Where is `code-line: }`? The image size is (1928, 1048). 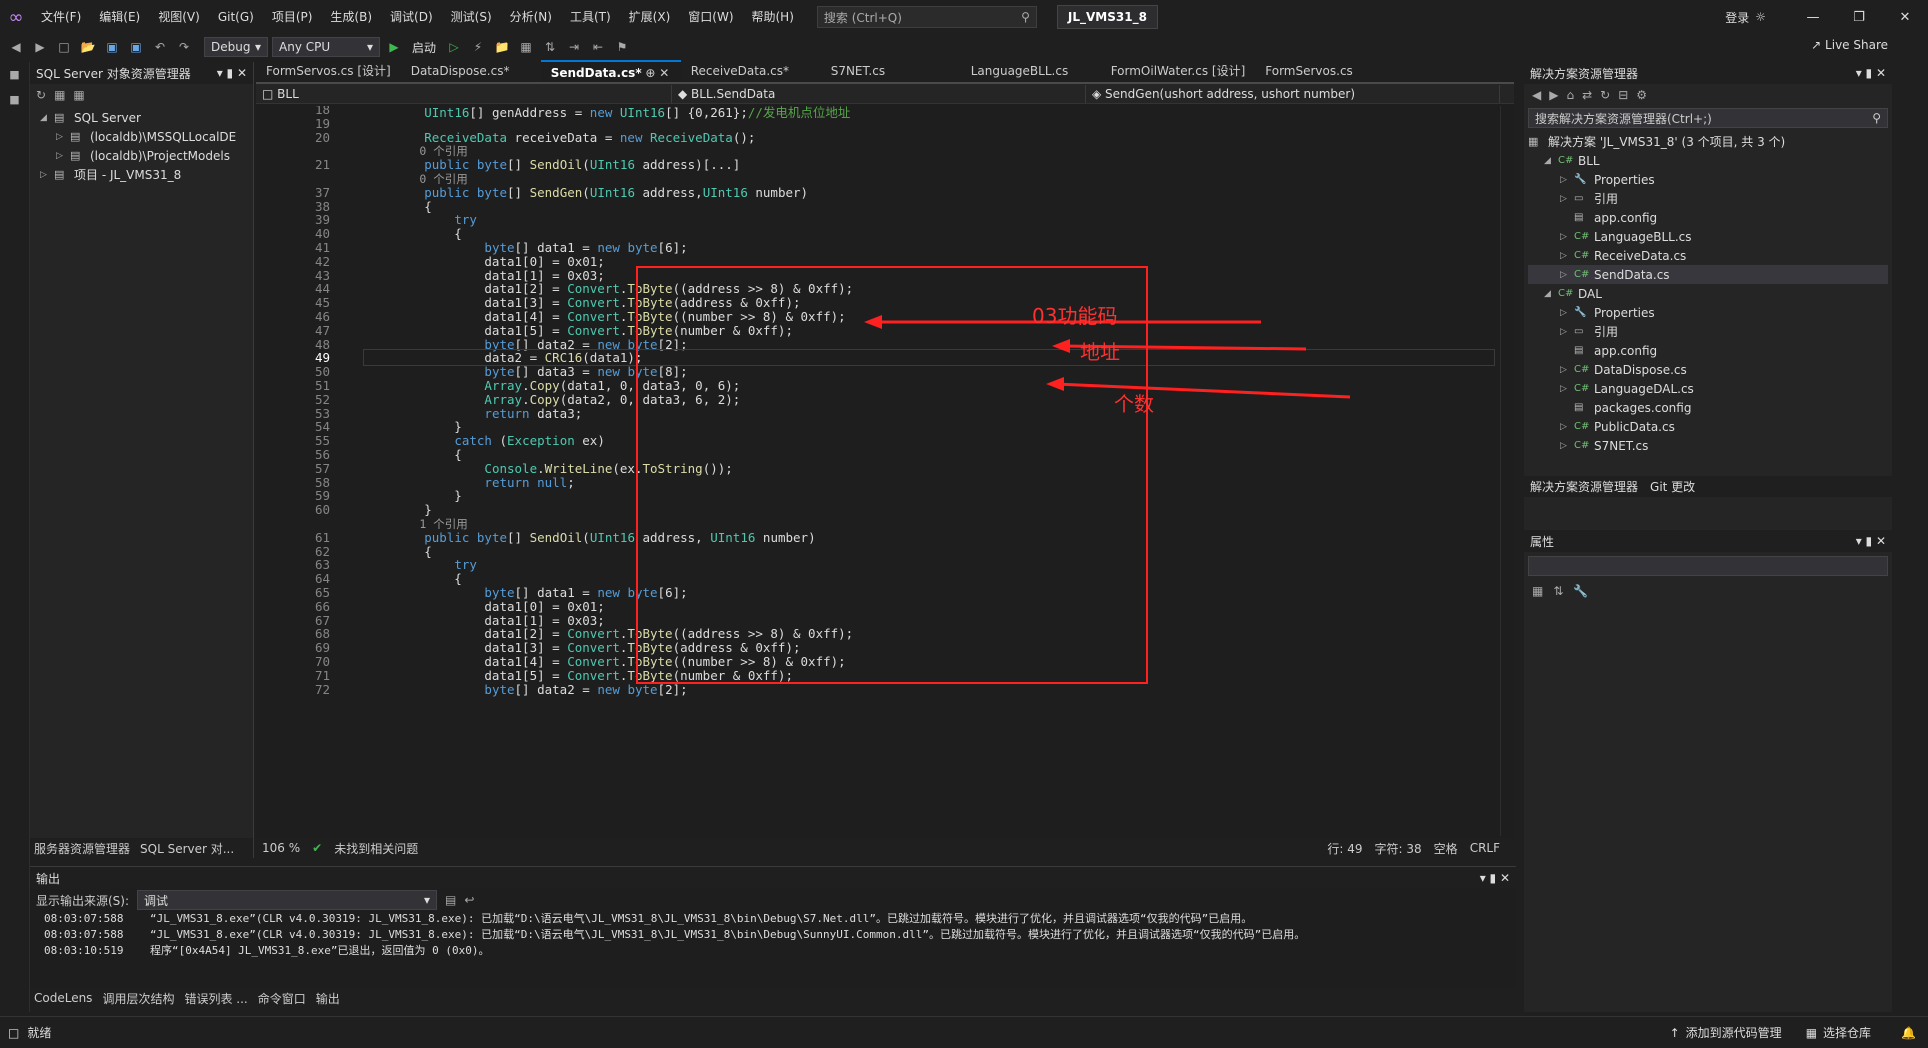
code-line: } is located at coordinates (413, 426).